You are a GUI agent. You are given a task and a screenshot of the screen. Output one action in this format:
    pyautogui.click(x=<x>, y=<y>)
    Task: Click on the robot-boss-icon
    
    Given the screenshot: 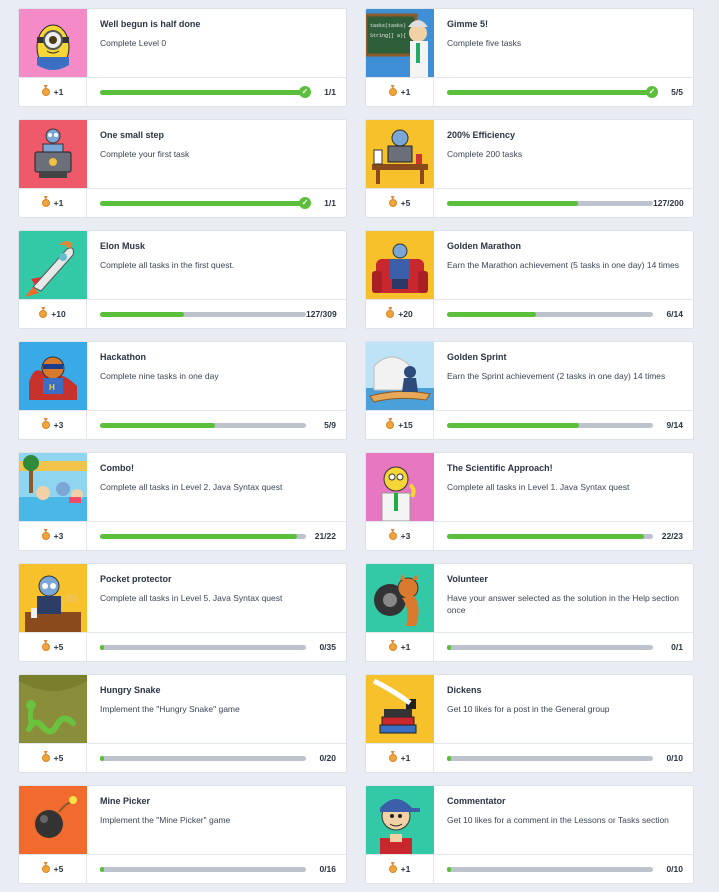 What is the action you would take?
    pyautogui.click(x=53, y=598)
    